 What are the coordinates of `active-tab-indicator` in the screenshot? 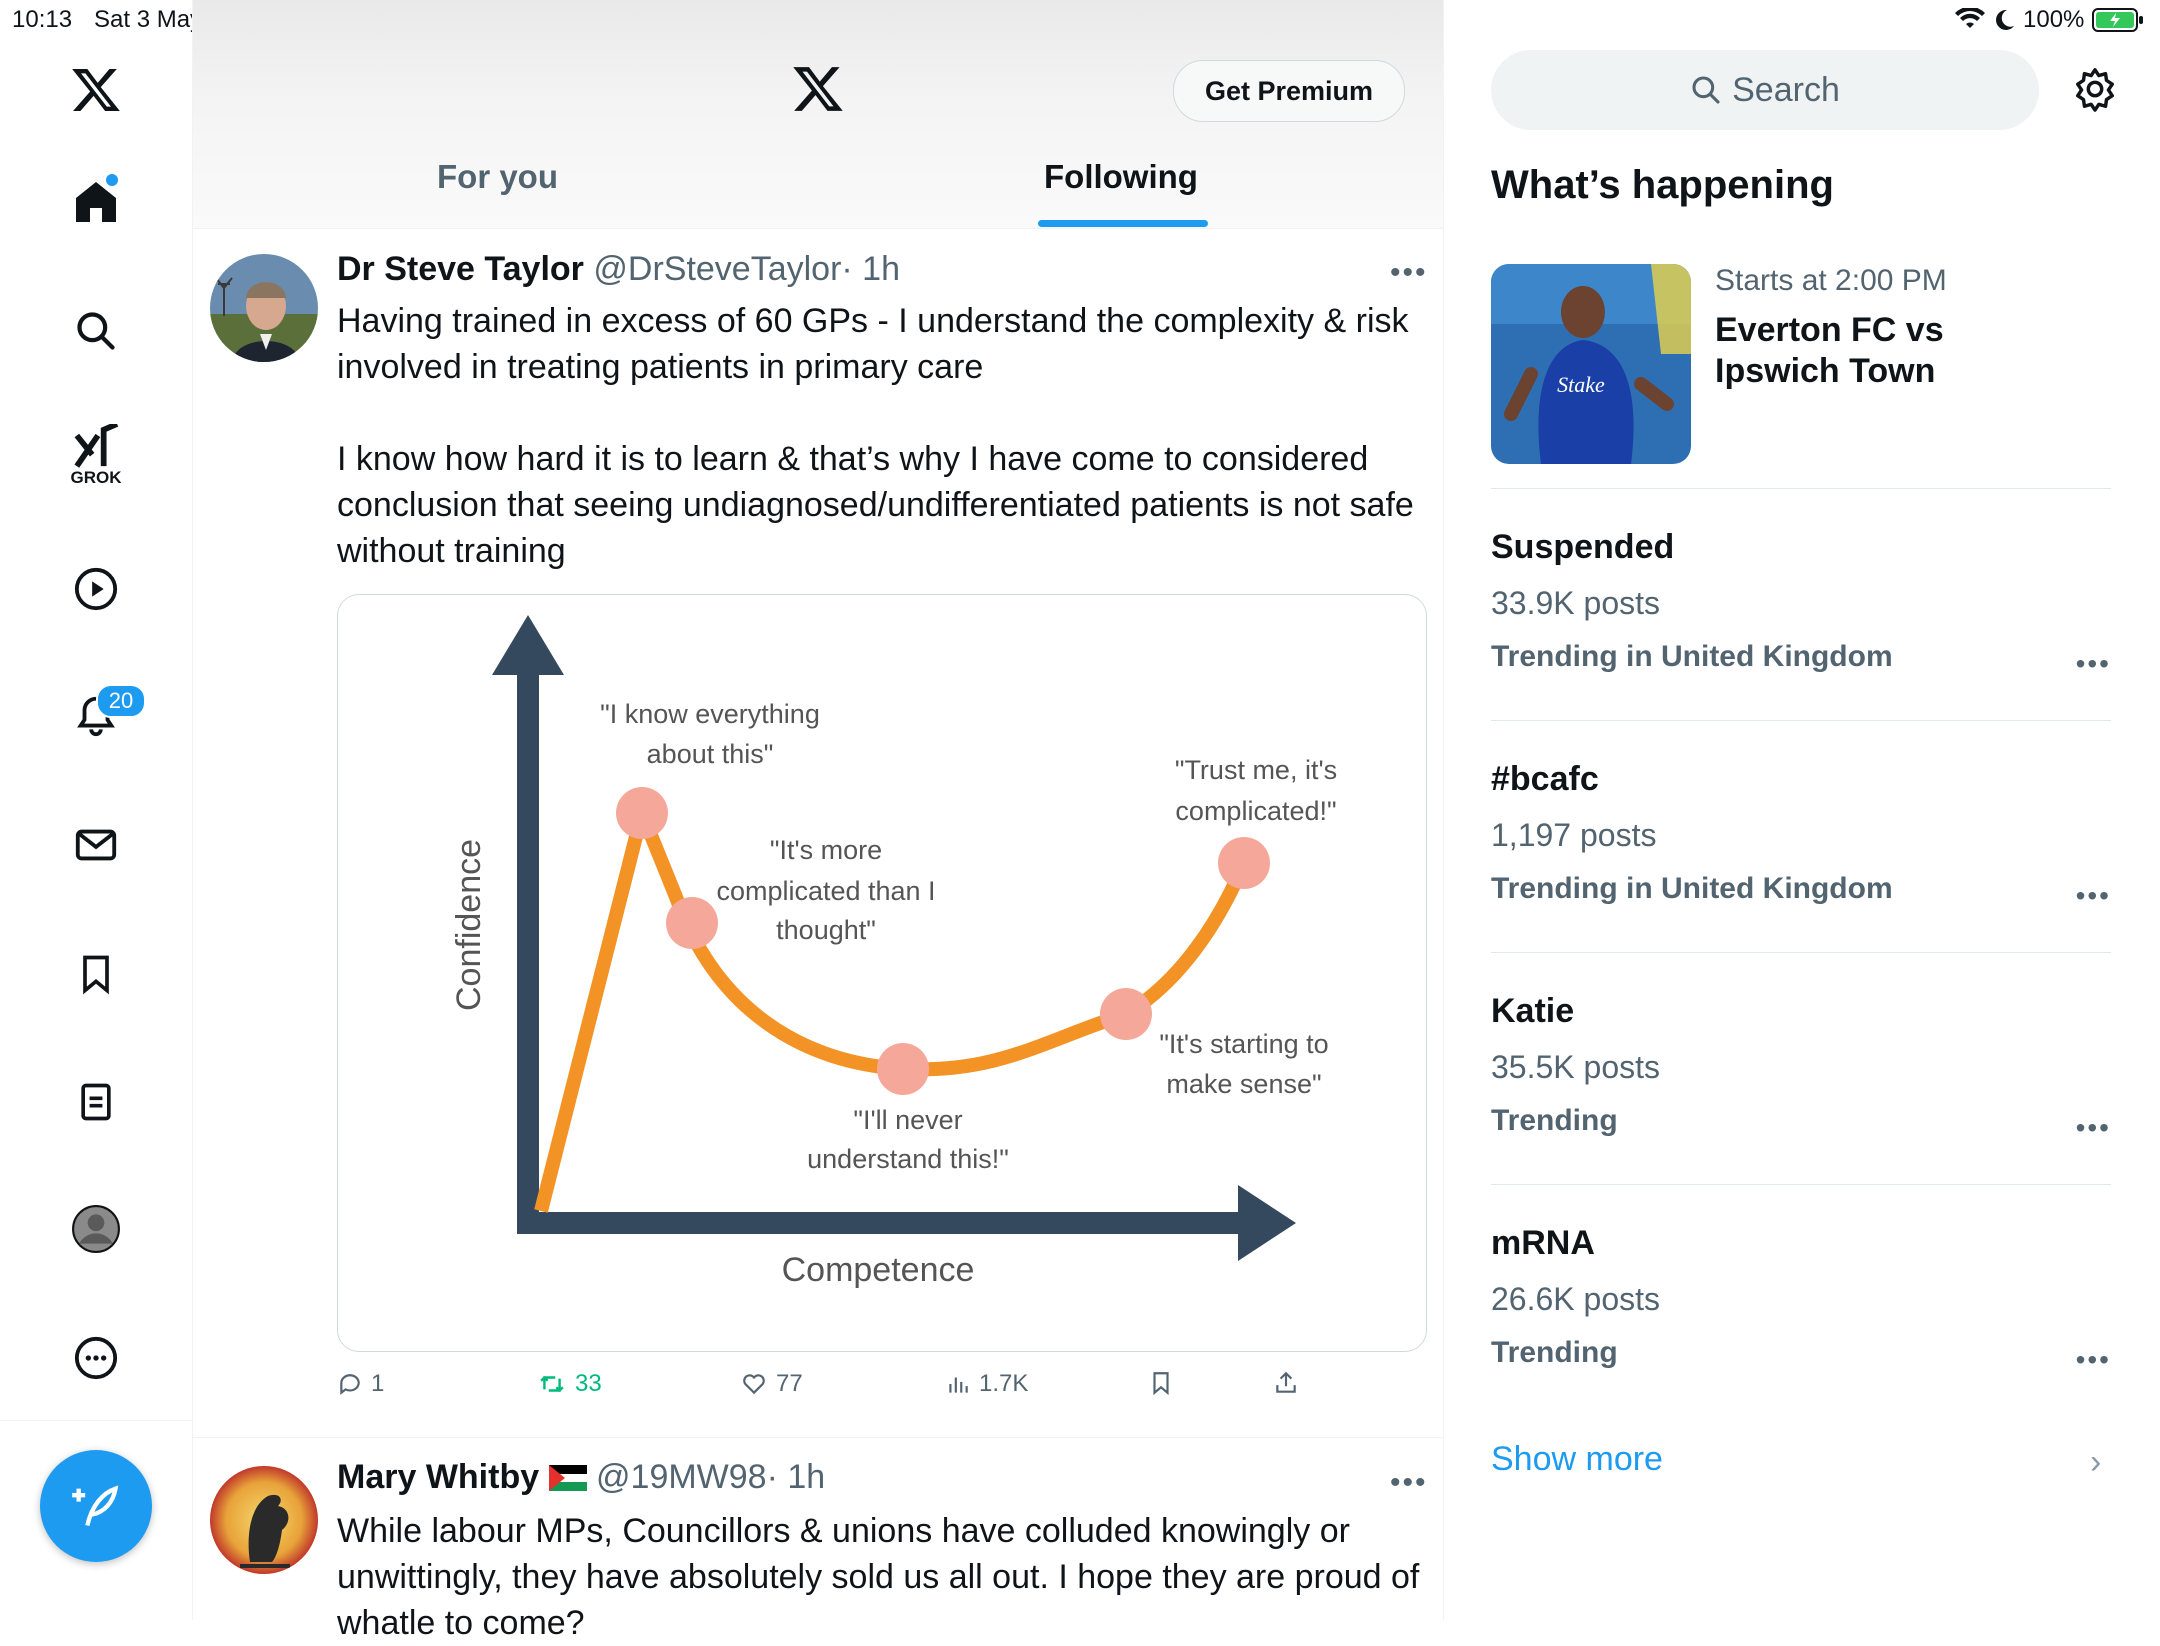 It's located at (1123, 223).